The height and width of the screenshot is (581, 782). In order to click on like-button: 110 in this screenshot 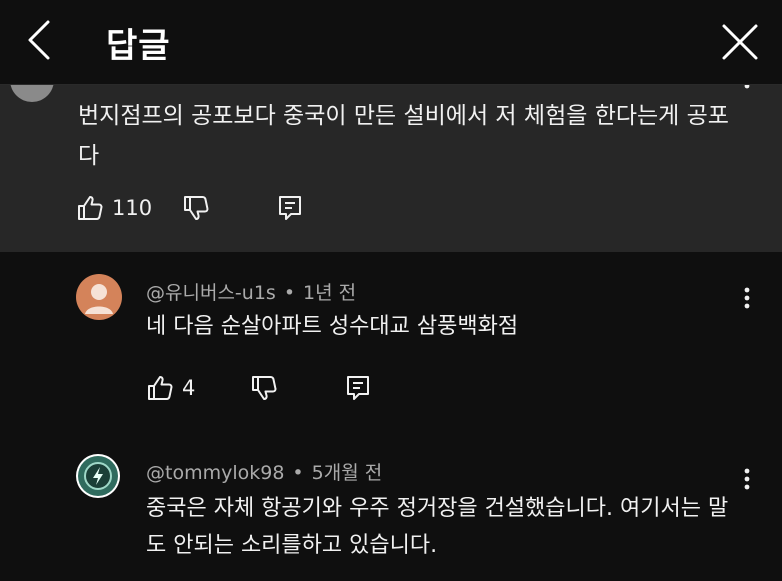, I will do `click(114, 208)`.